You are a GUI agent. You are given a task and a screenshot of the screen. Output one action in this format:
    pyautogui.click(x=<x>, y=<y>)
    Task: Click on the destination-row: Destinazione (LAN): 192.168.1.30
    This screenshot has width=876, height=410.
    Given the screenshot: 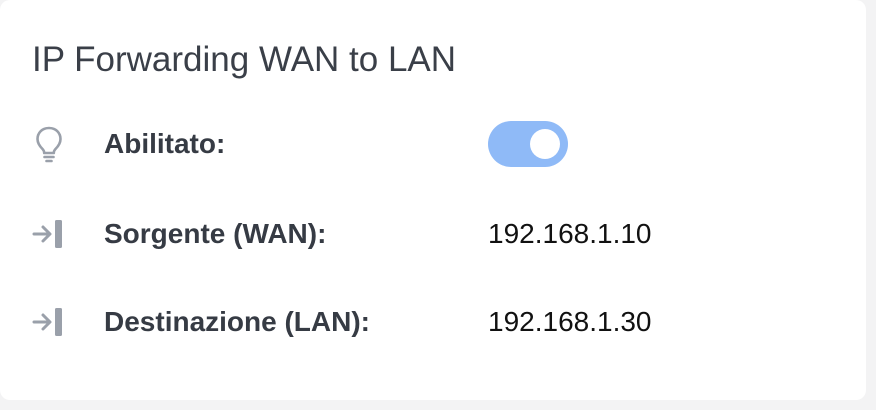 What is the action you would take?
    pyautogui.click(x=433, y=322)
    